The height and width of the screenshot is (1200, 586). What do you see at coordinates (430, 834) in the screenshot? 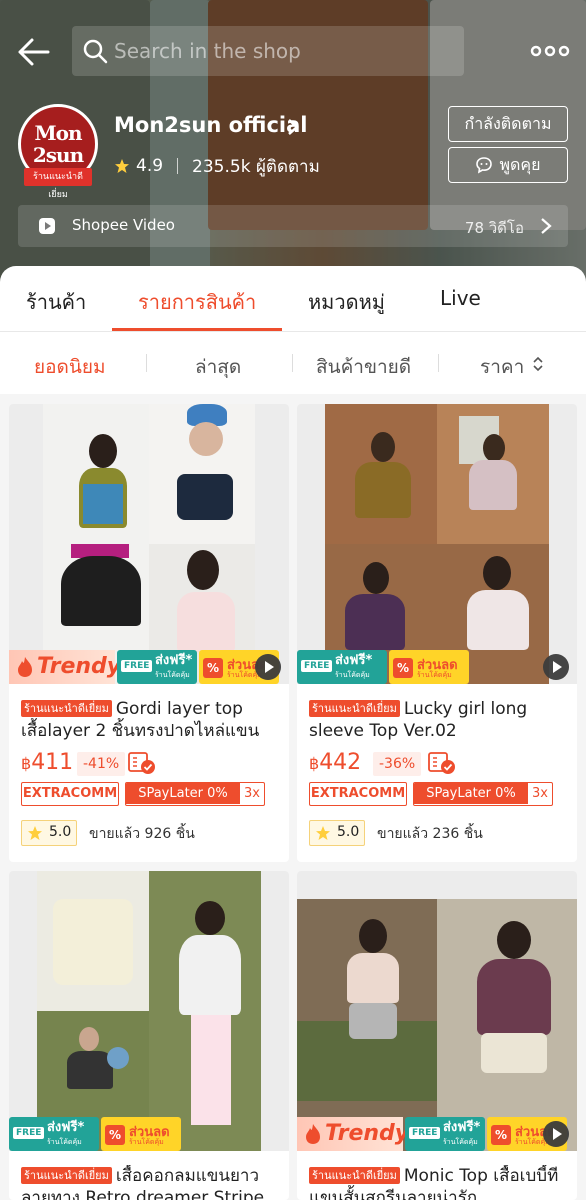
I see `sold-count: ขายแล้ว 236 ชิ้น` at bounding box center [430, 834].